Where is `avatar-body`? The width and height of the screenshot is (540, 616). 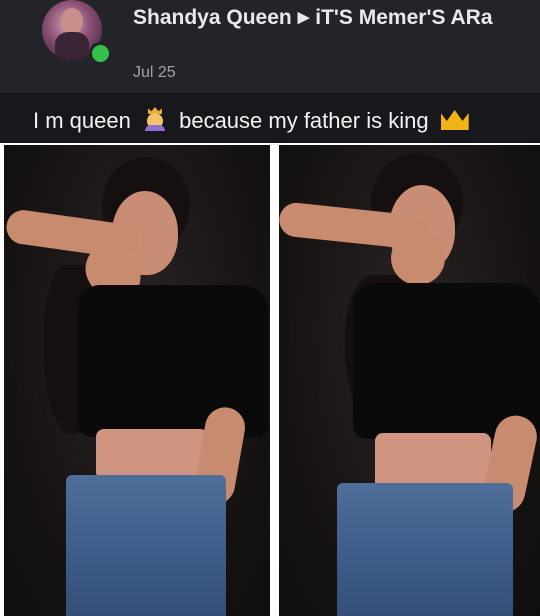
avatar-body is located at coordinates (72, 46).